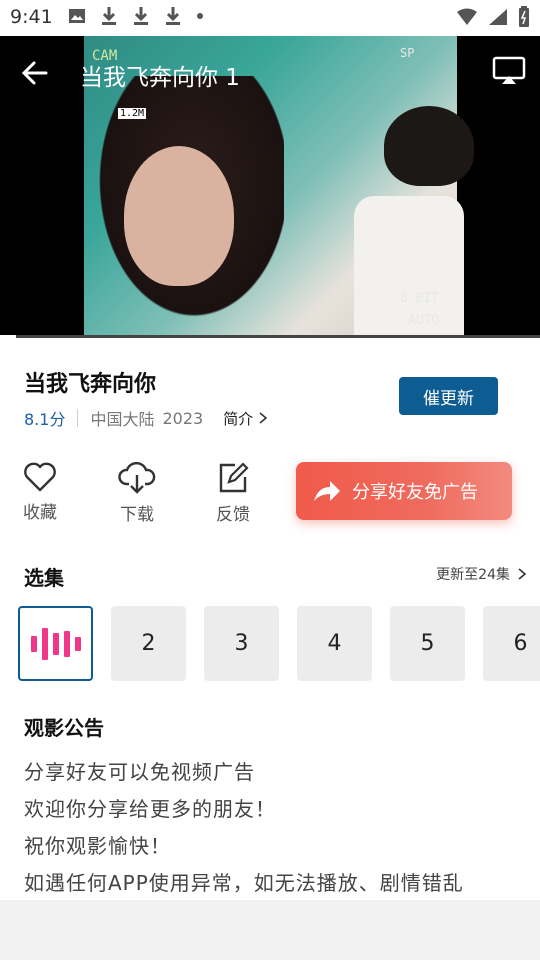 The image size is (540, 960). I want to click on notice-line: 分享好友可以免视频广告, so click(139, 772).